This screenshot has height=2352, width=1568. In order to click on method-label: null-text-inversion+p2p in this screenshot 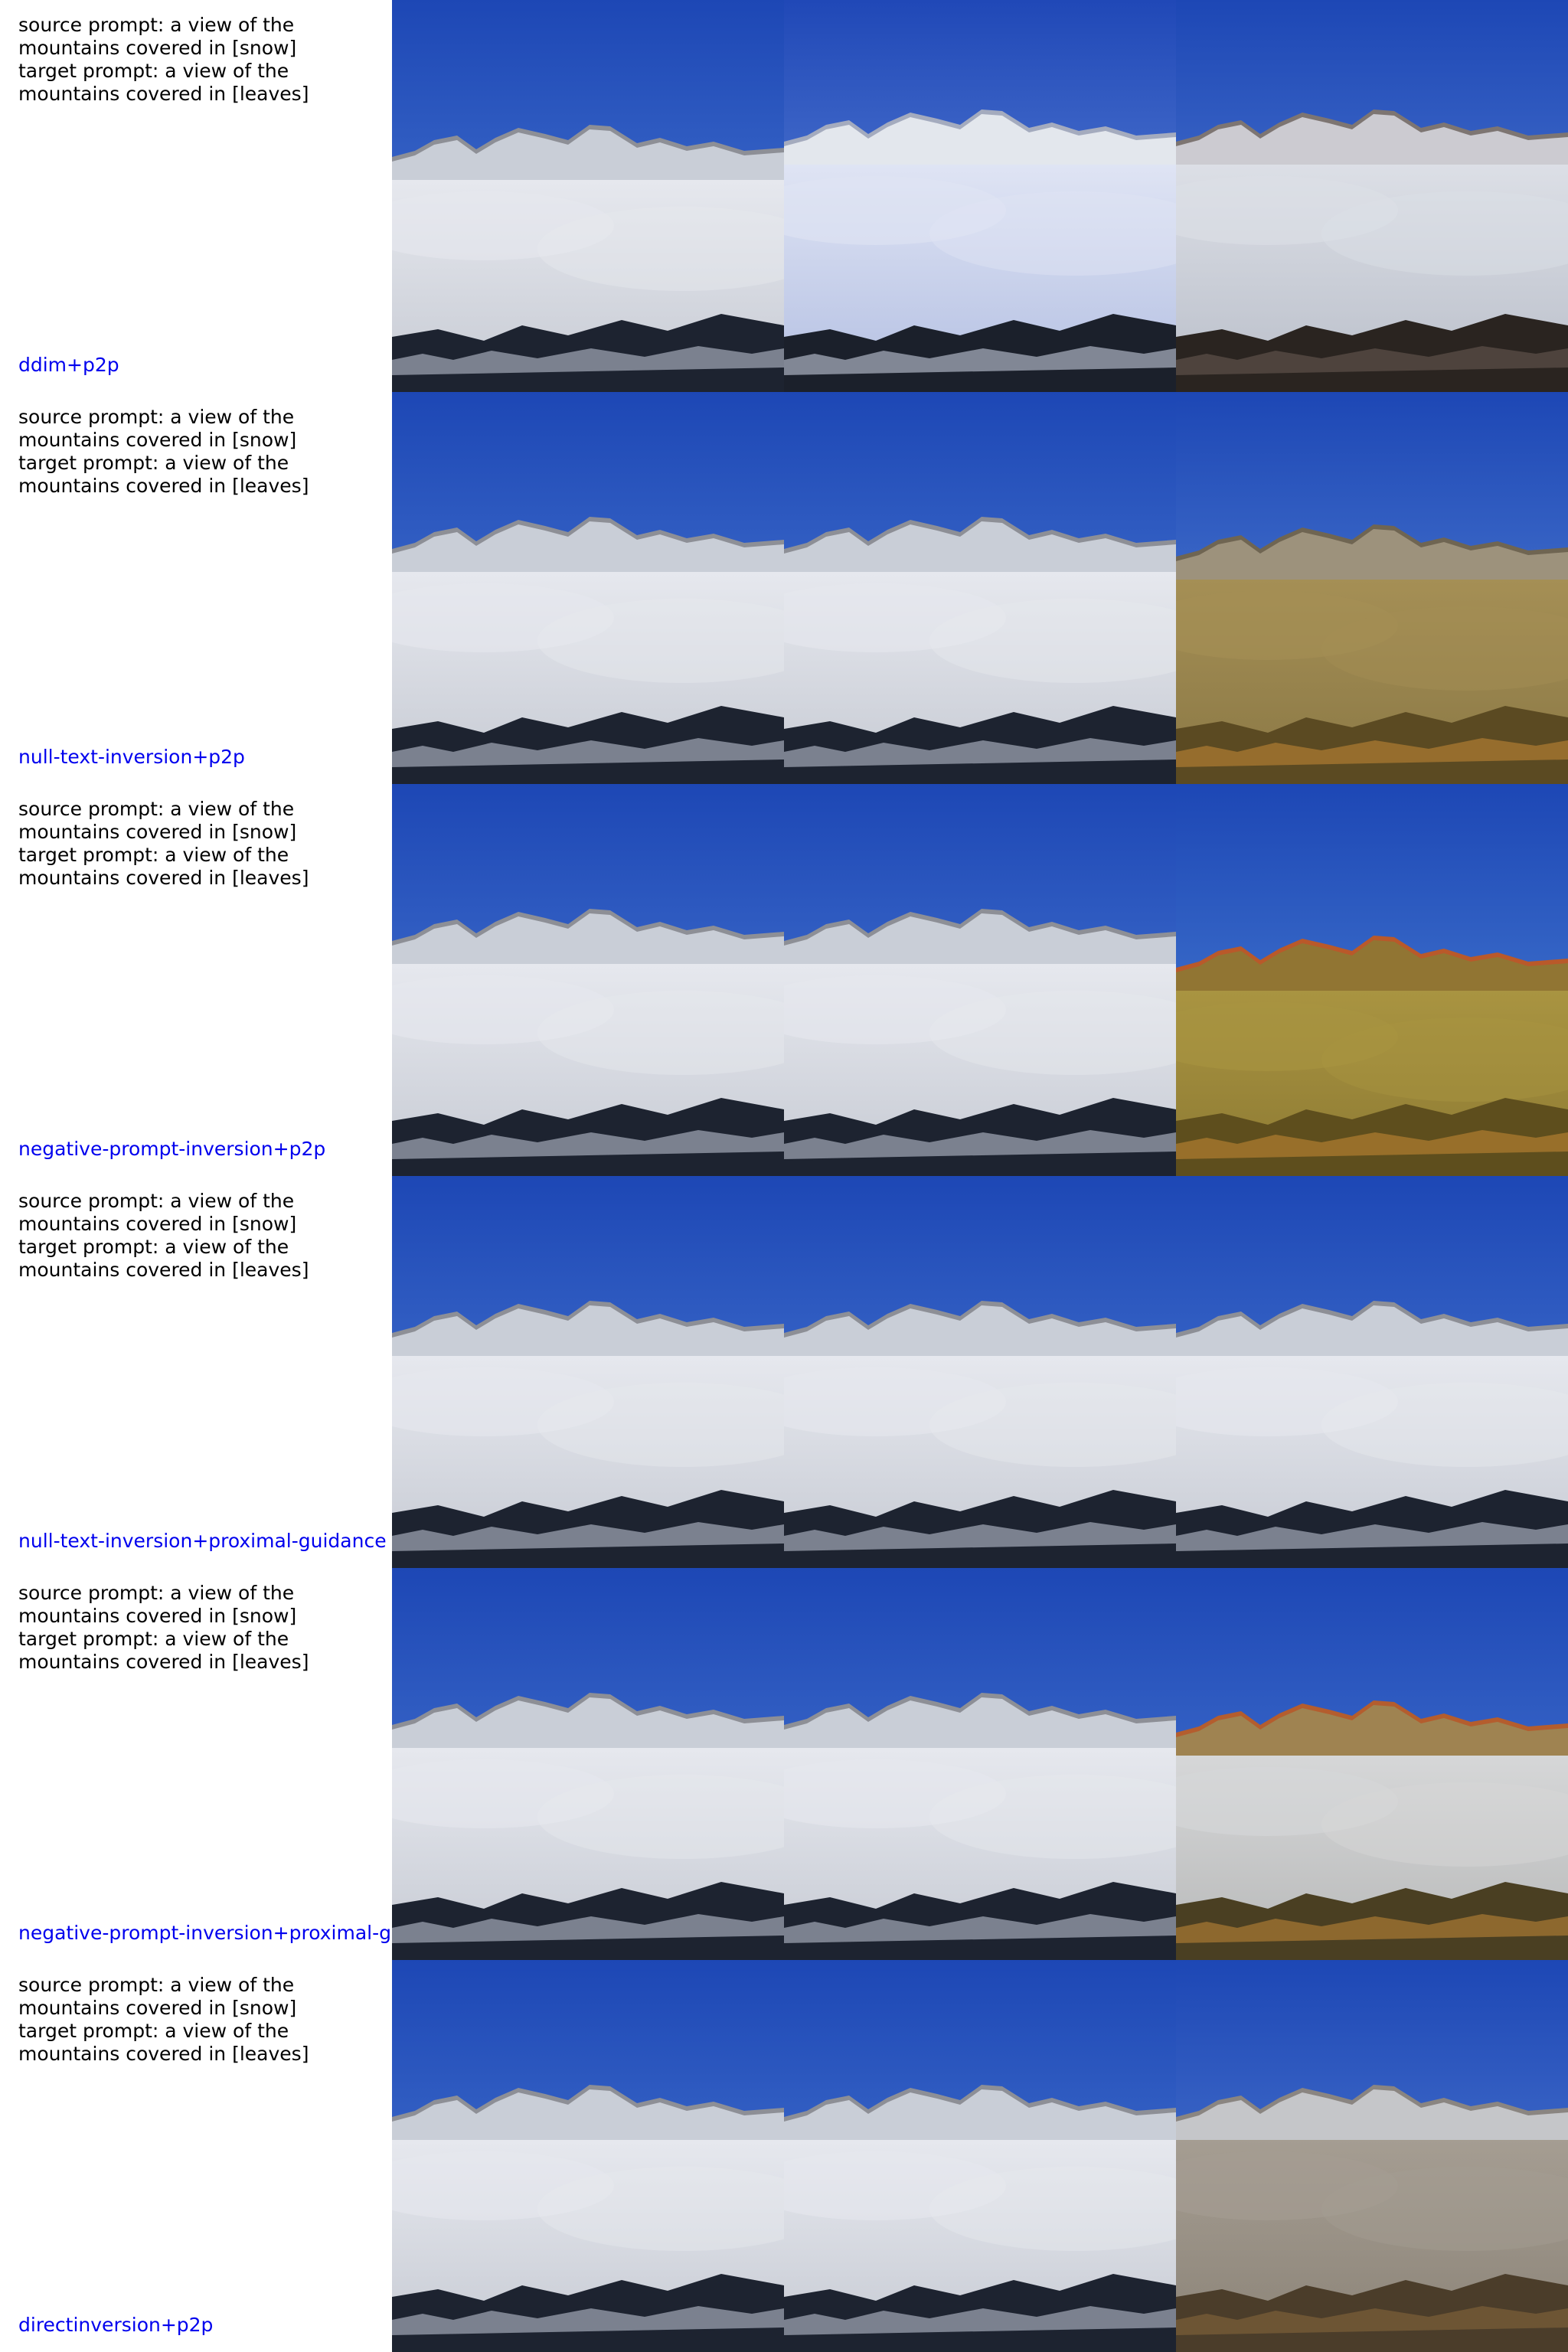, I will do `click(131, 757)`.